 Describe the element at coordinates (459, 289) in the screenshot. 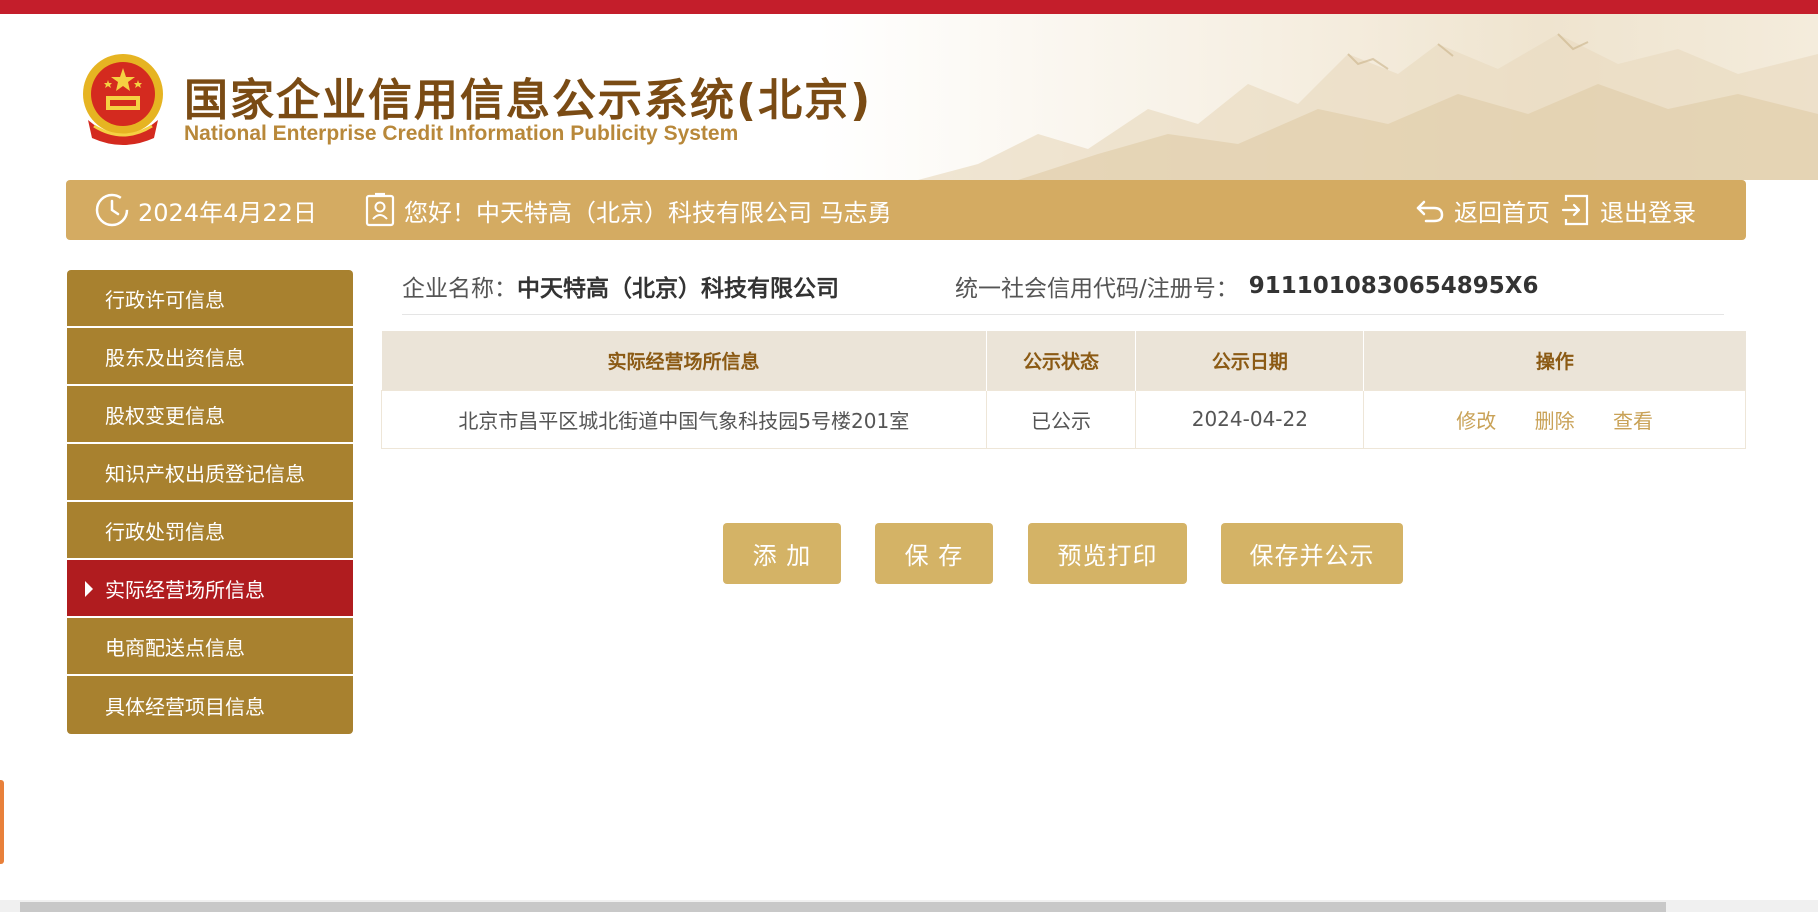

I see `company-name-label: 企业名称：` at that location.